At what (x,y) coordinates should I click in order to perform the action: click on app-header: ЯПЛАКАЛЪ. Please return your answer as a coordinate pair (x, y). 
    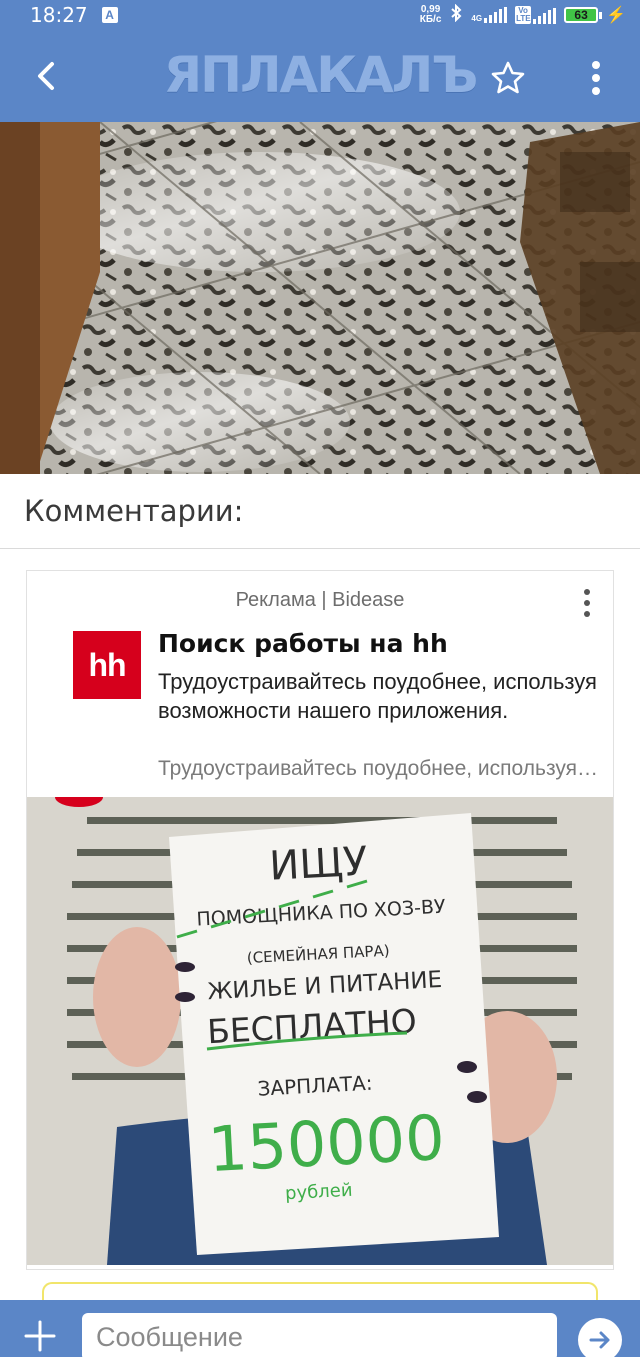
    Looking at the image, I should click on (320, 76).